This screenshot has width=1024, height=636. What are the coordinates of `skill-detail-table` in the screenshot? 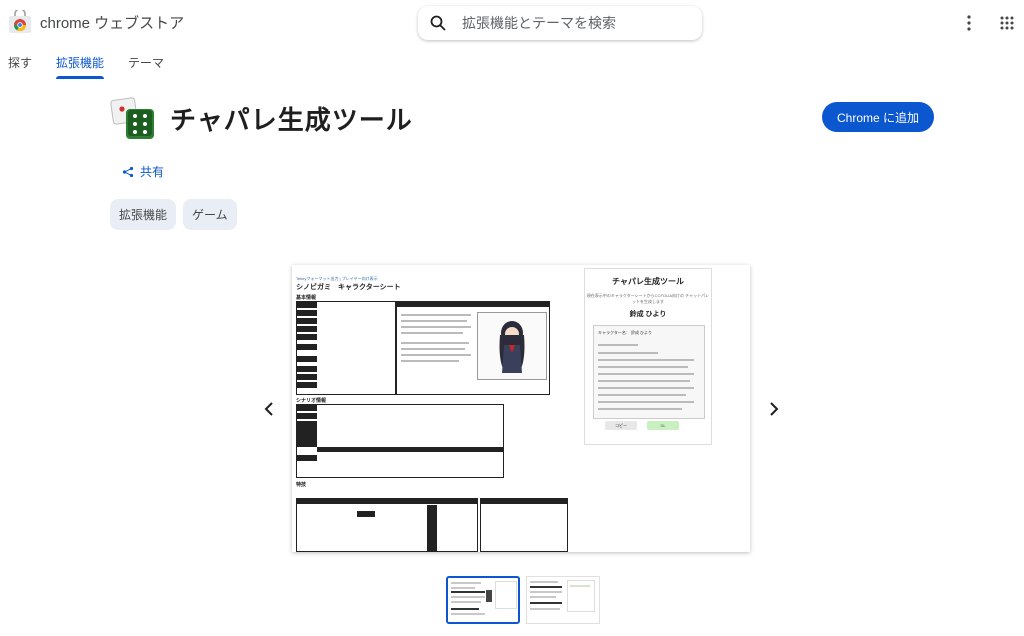 It's located at (524, 525).